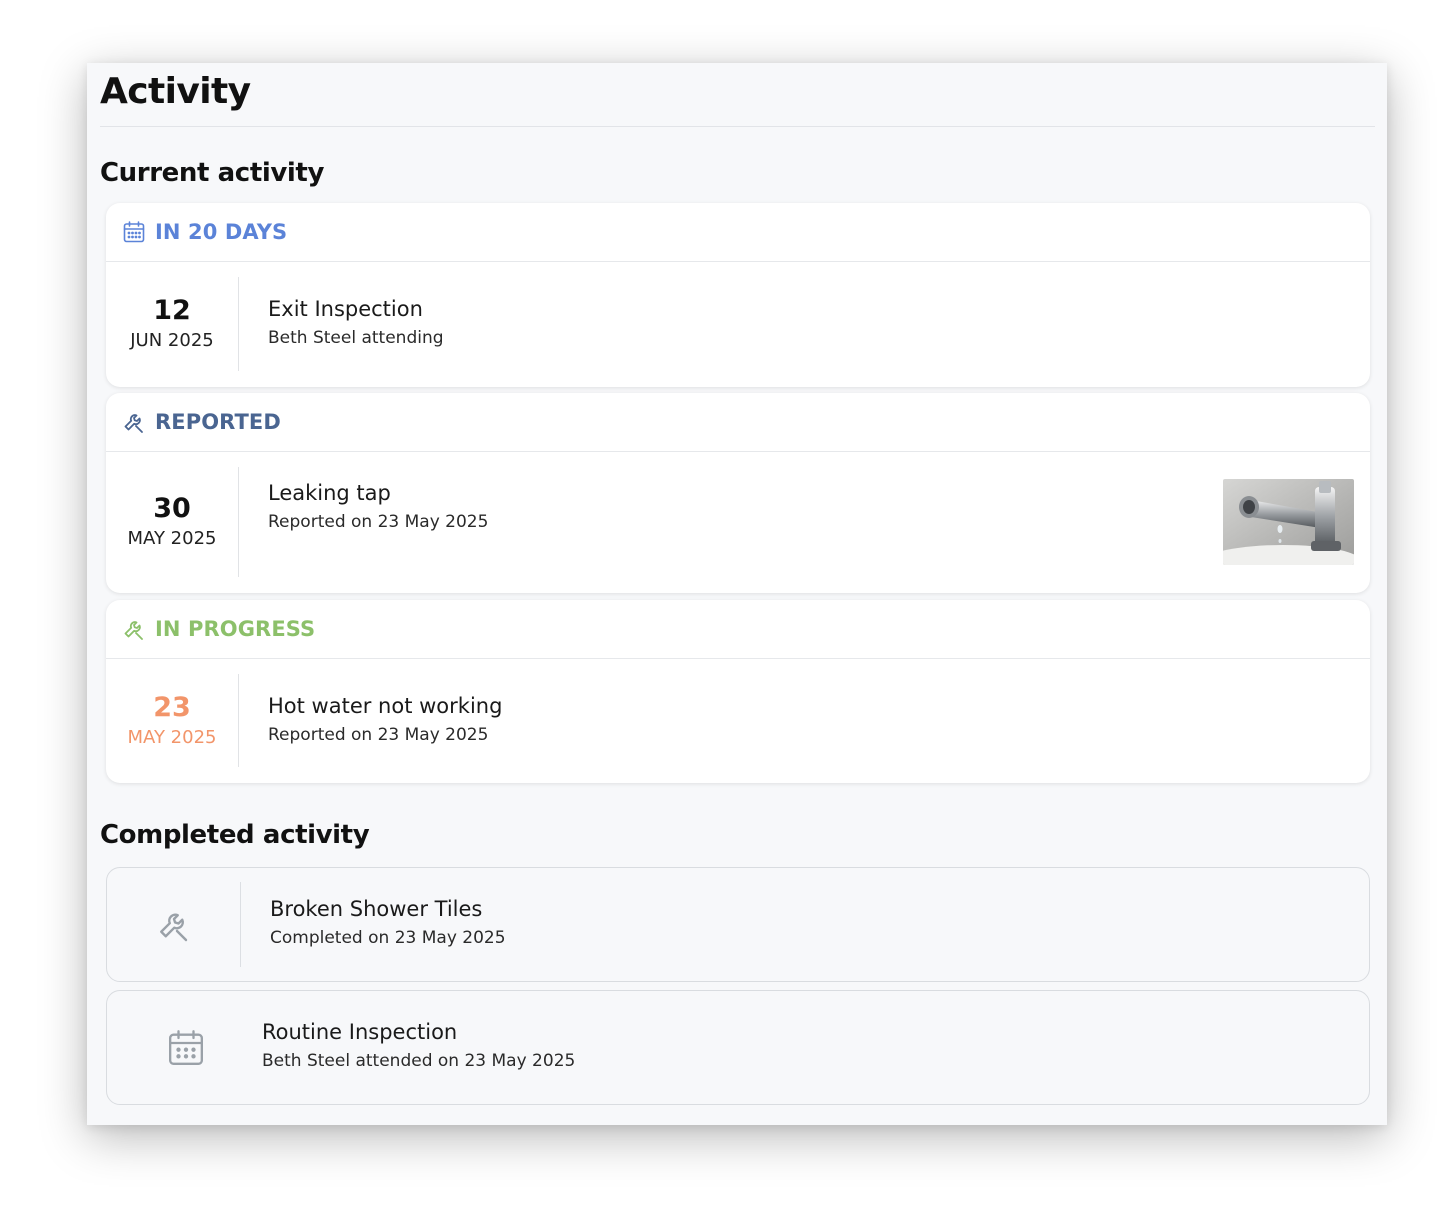 Image resolution: width=1451 pixels, height=1211 pixels. What do you see at coordinates (419, 1061) in the screenshot?
I see `activity-subtitle: Beth Steel attended on 23 May 2025` at bounding box center [419, 1061].